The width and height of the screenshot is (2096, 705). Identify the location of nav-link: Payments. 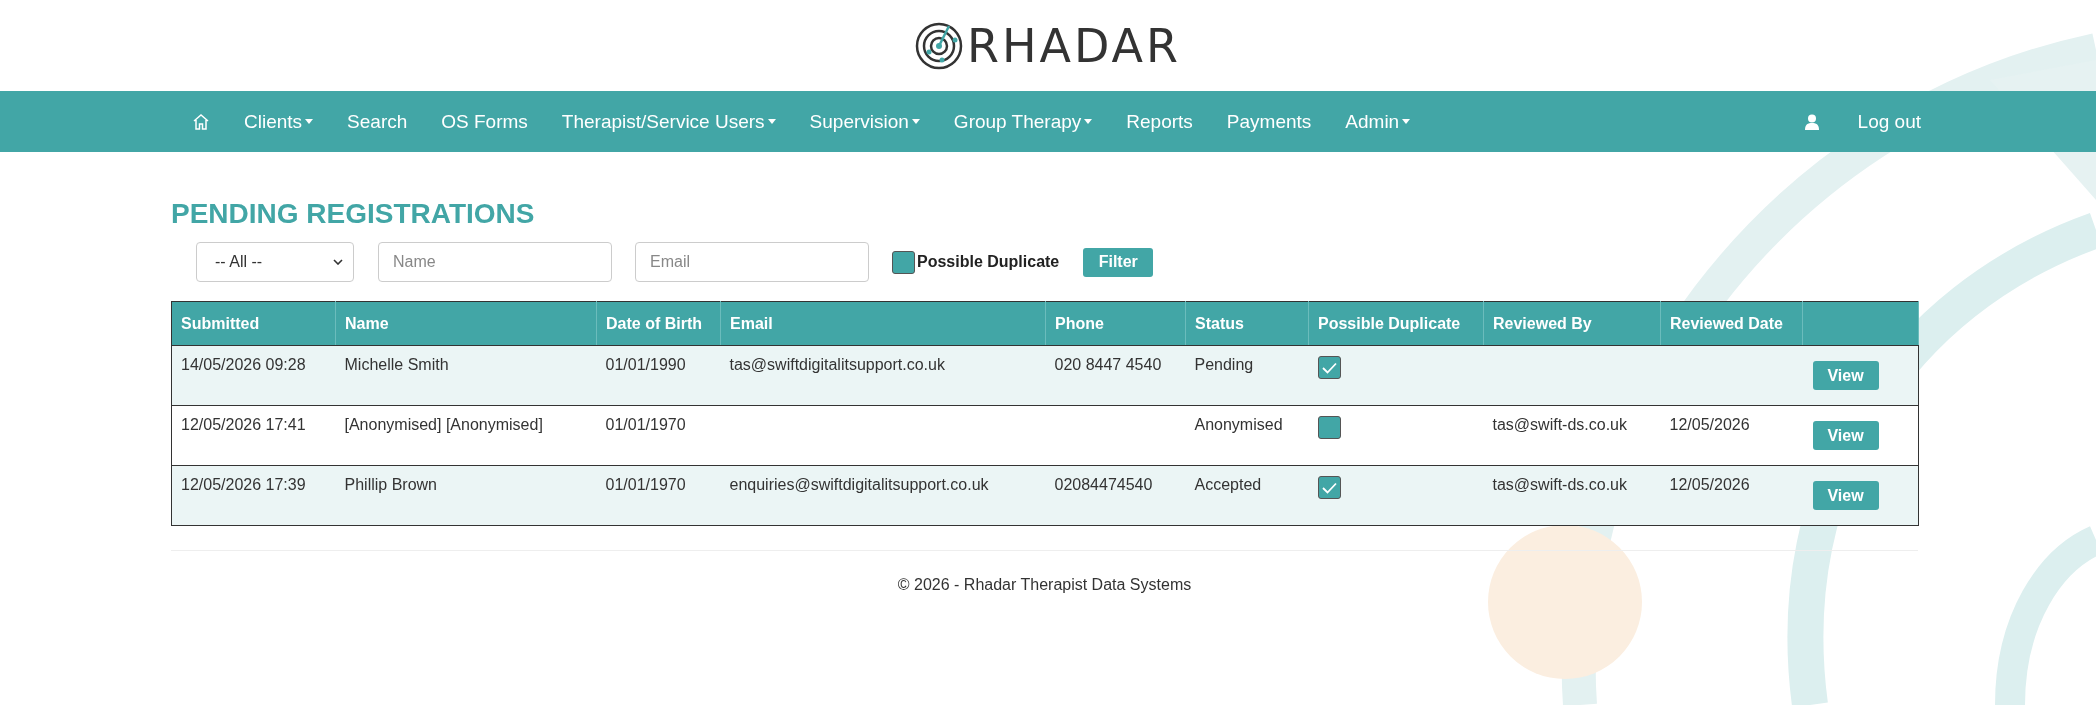
(1269, 121).